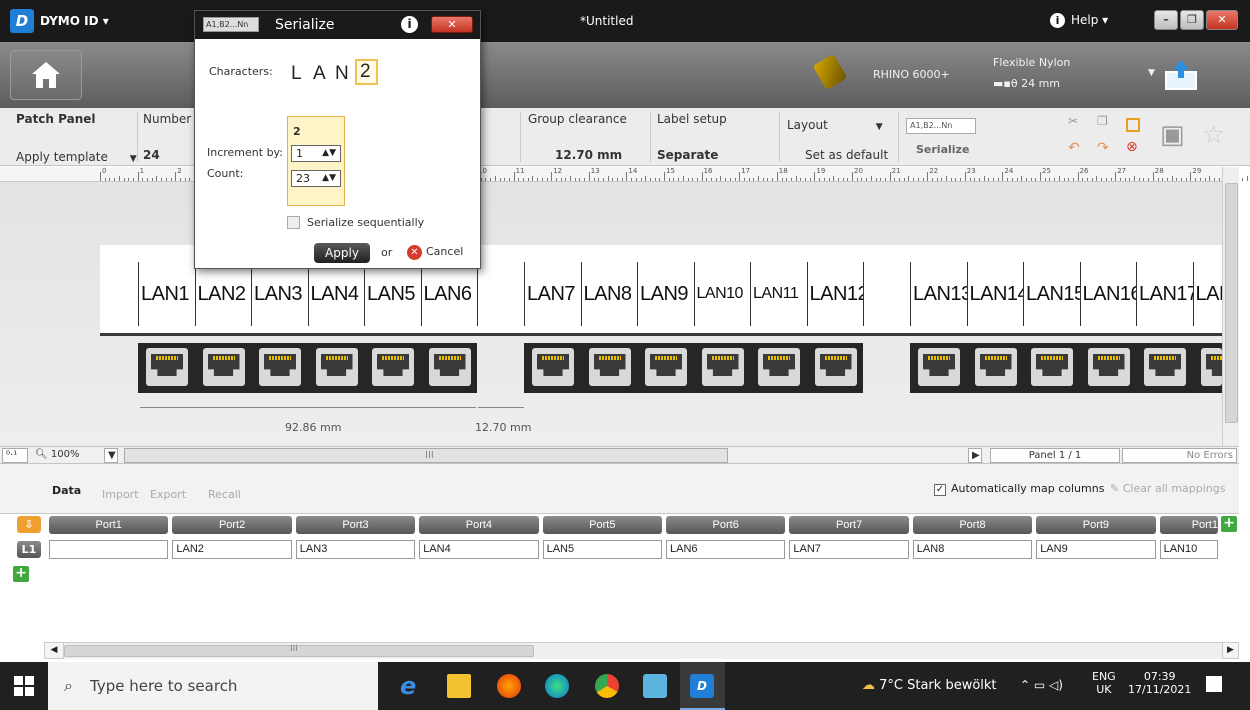 Image resolution: width=1250 pixels, height=710 pixels. I want to click on export-button: Export, so click(168, 494).